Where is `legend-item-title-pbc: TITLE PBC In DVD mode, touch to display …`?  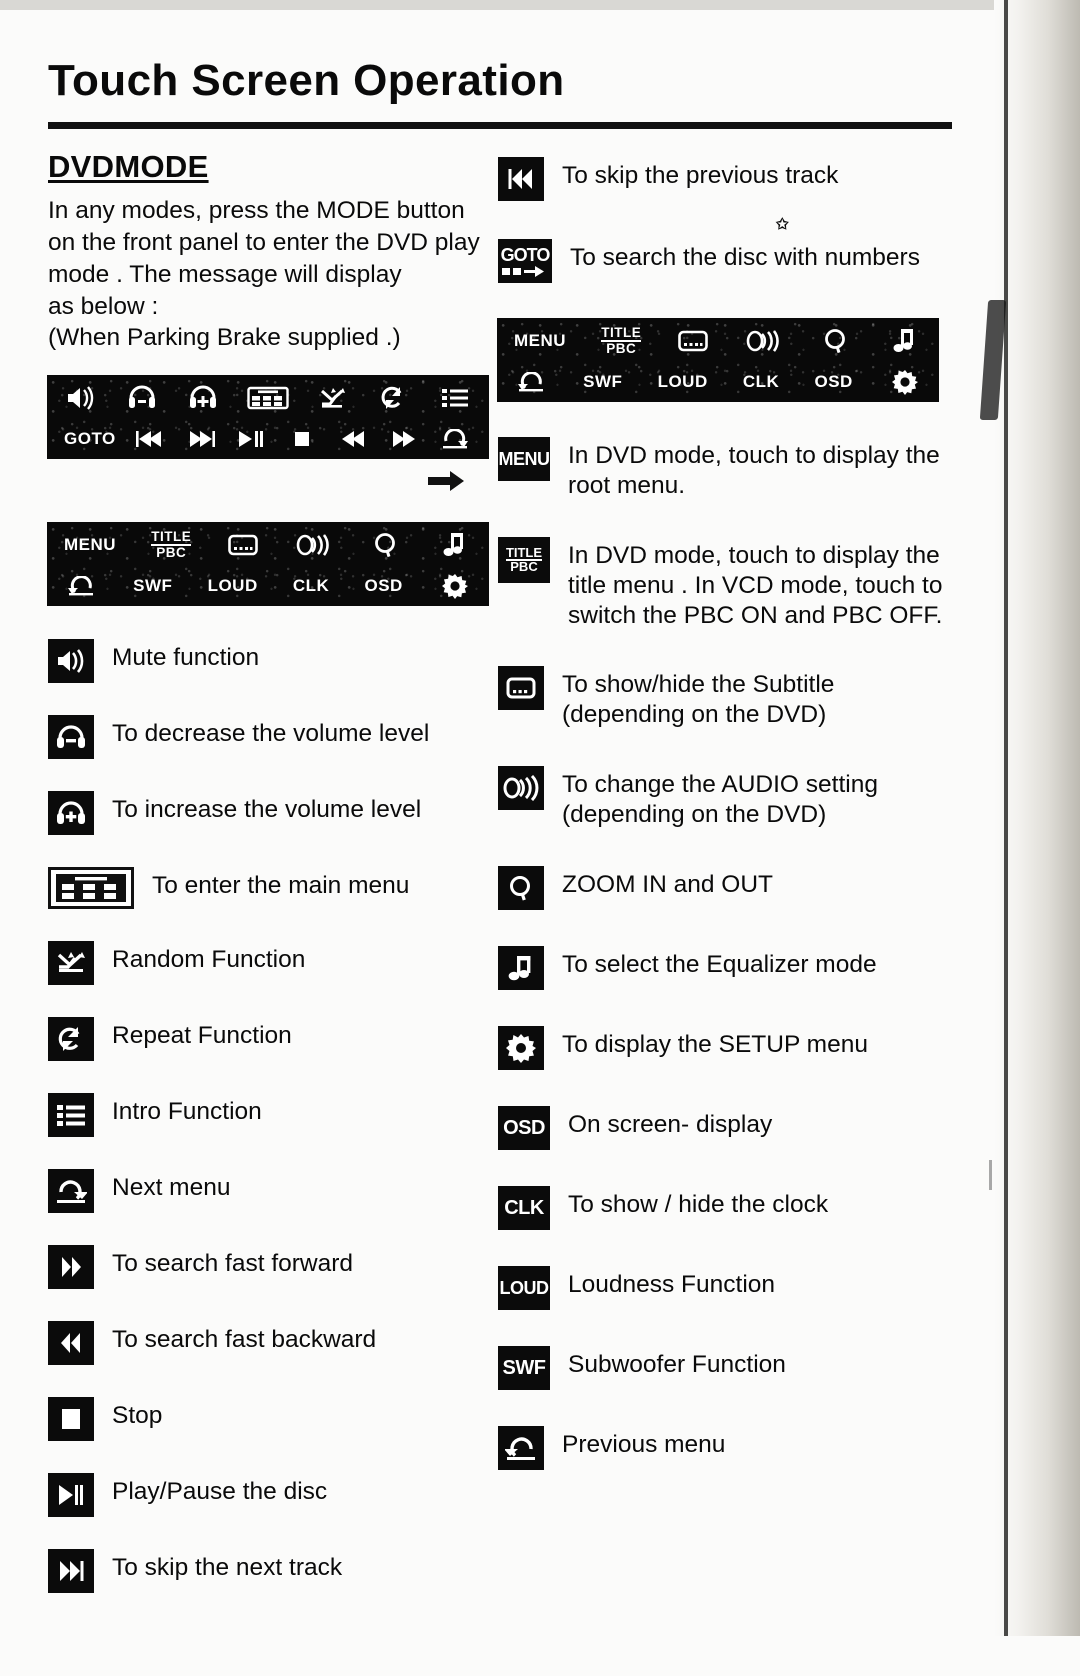
legend-item-title-pbc: TITLE PBC In DVD mode, touch to display … is located at coordinates (739, 583).